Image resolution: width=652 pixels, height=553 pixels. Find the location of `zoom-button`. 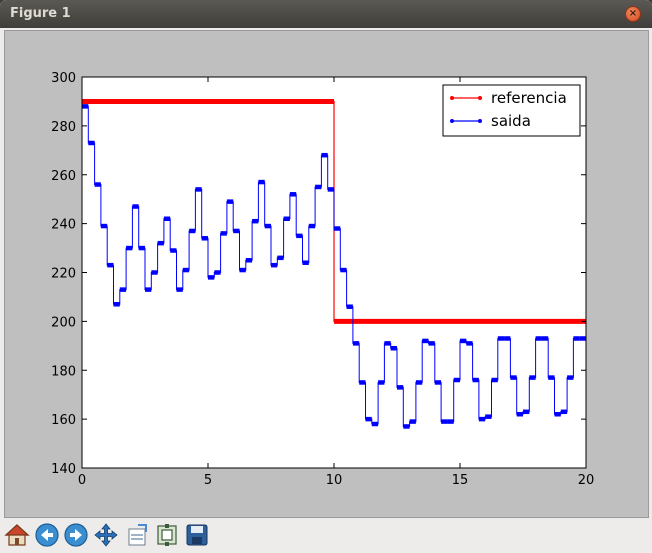

zoom-button is located at coordinates (167, 535).